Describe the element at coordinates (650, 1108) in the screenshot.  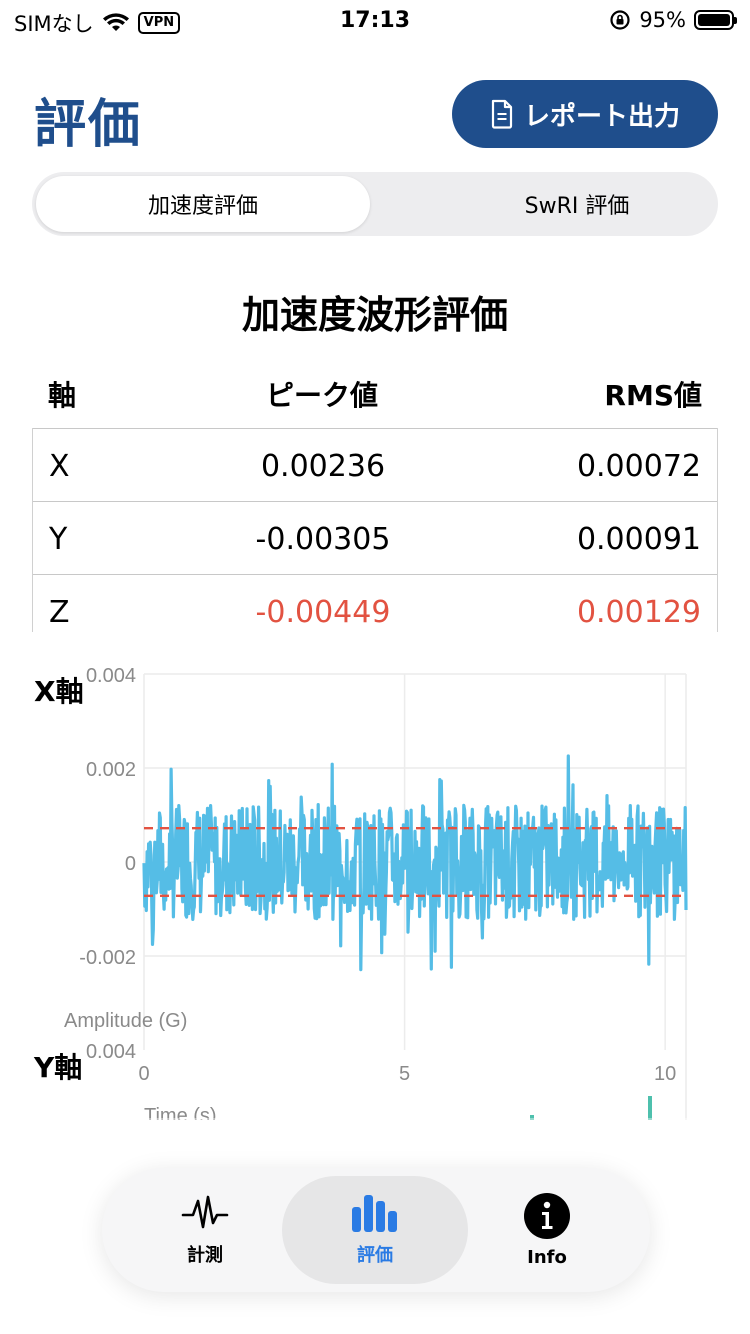
I see `next-chart-mark` at that location.